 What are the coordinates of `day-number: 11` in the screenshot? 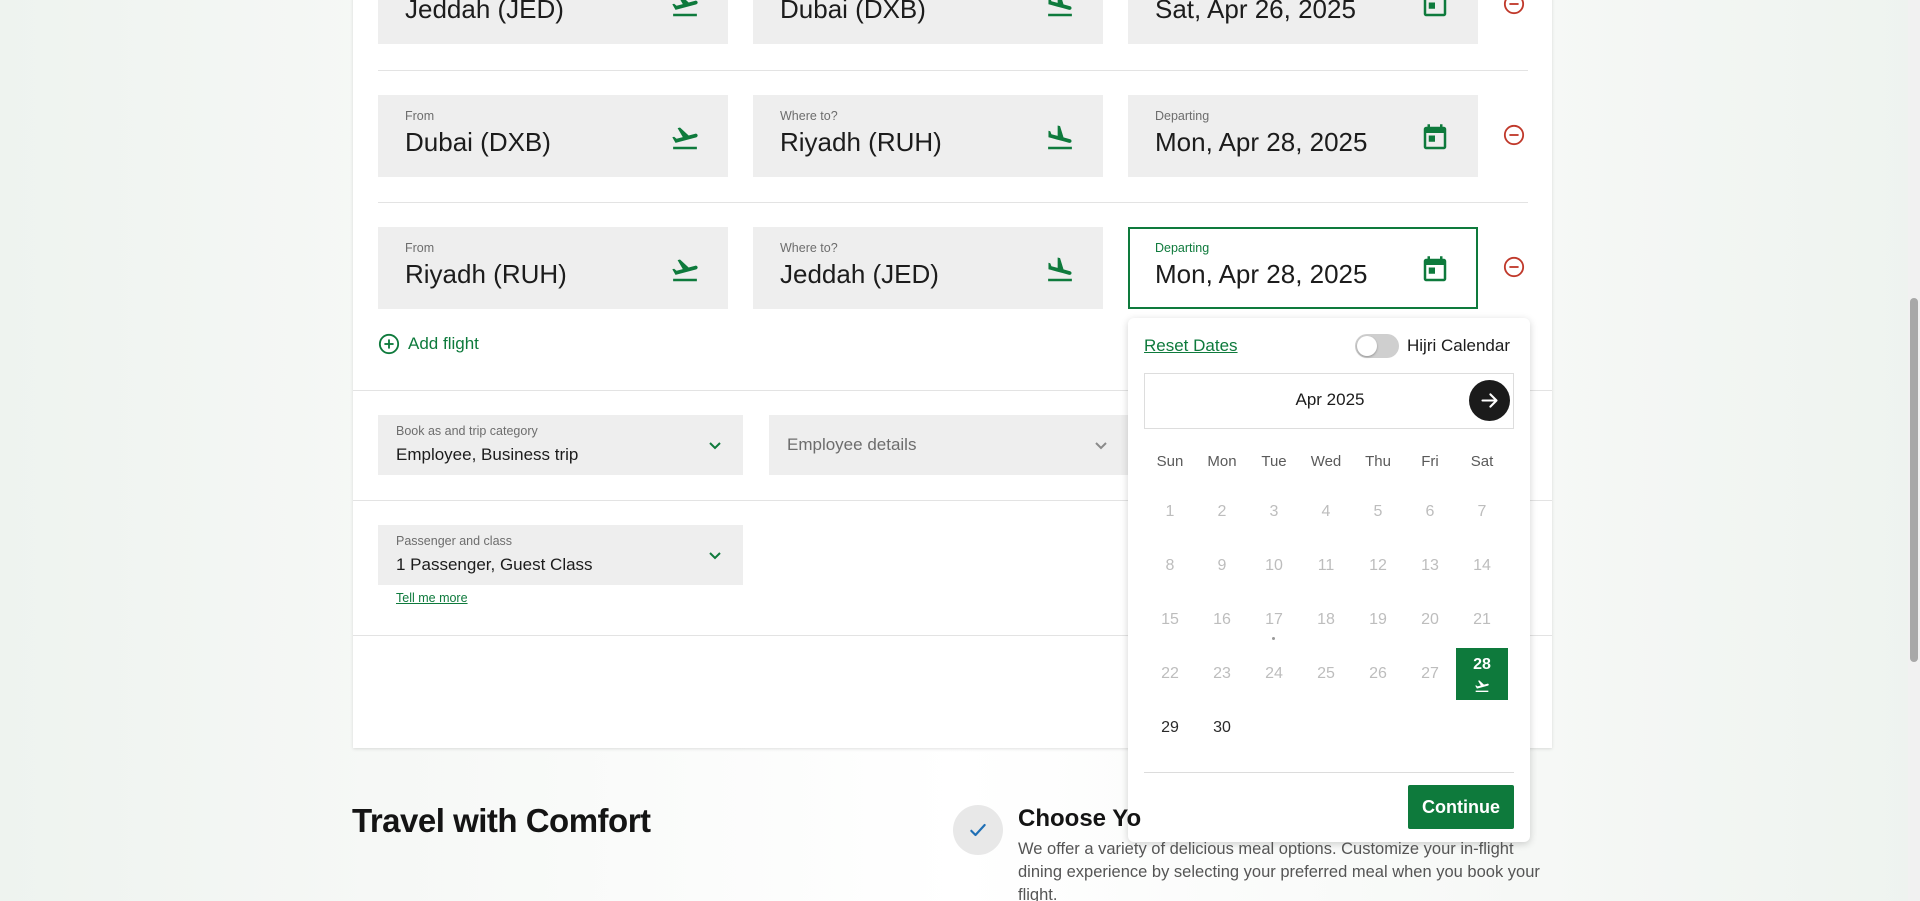 It's located at (1326, 565).